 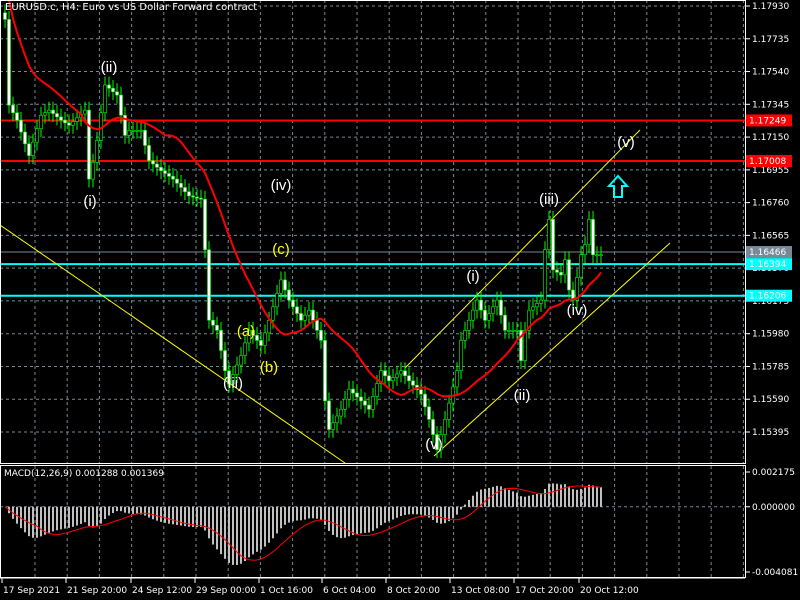 What do you see at coordinates (770, 400) in the screenshot?
I see `price-tick-label: 1.15590` at bounding box center [770, 400].